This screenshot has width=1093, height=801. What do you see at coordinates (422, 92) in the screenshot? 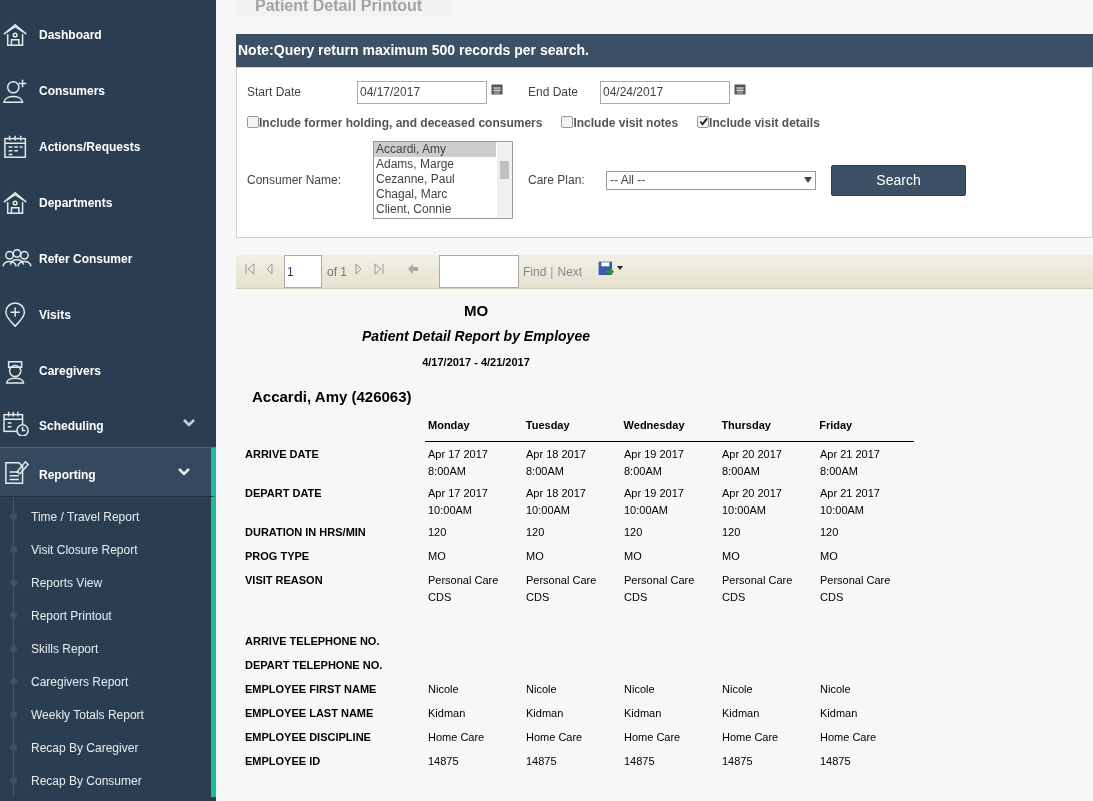
I see `start-date-field: 04/17/2017` at bounding box center [422, 92].